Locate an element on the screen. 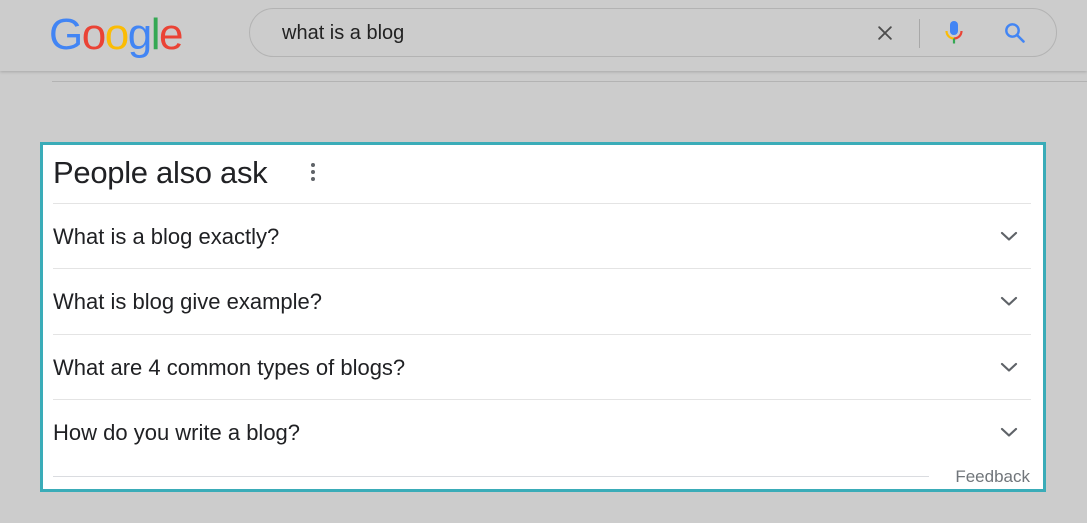  search-header: Google is located at coordinates (543, 35).